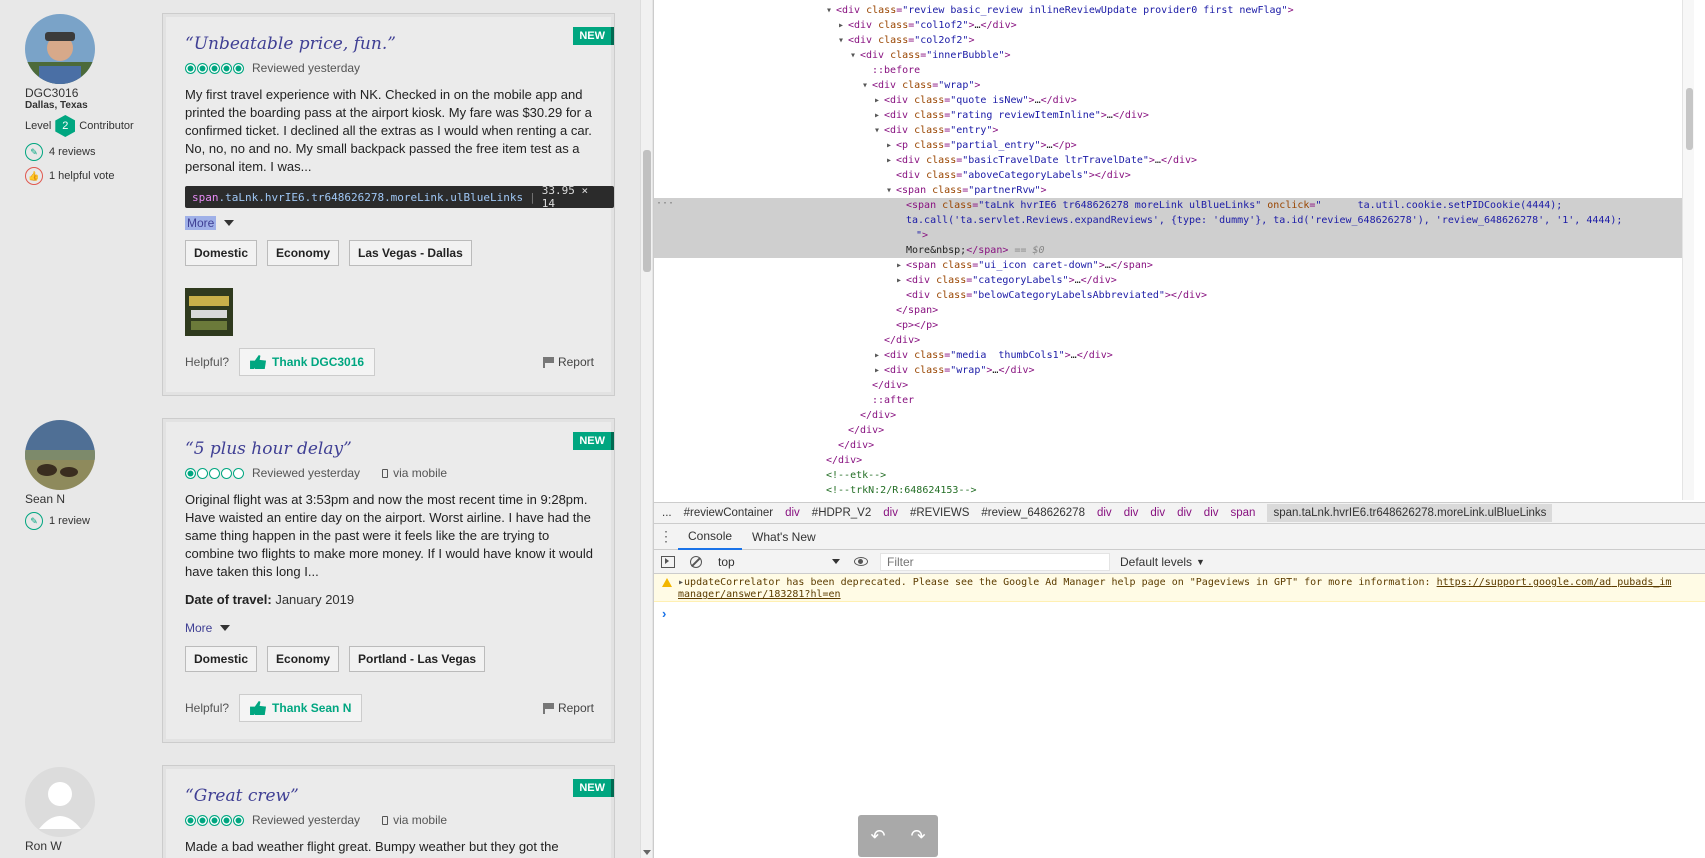 The image size is (1705, 858). I want to click on breadcrumb-item: #review_648626278, so click(1033, 513).